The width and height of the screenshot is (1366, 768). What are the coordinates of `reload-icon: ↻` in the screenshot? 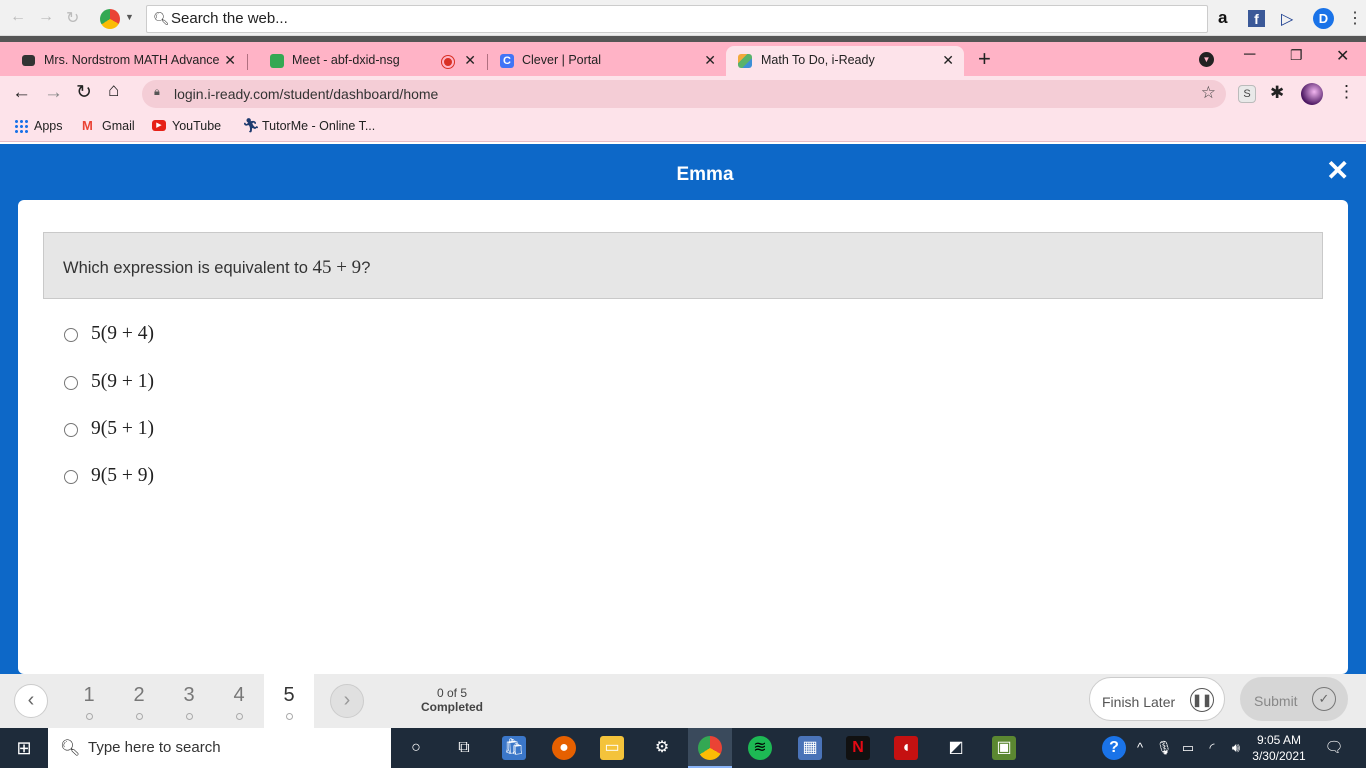 It's located at (84, 92).